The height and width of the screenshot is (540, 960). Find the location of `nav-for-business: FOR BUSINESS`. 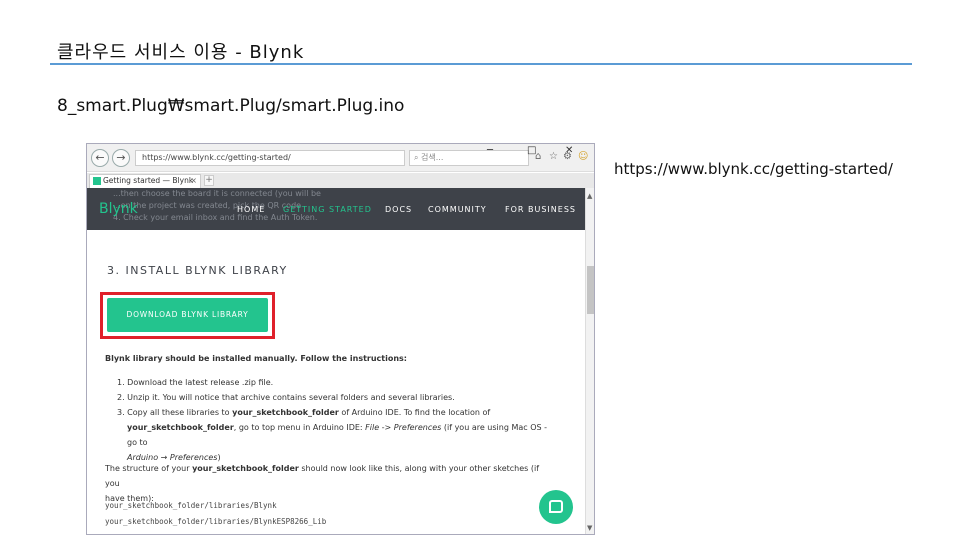

nav-for-business: FOR BUSINESS is located at coordinates (540, 209).